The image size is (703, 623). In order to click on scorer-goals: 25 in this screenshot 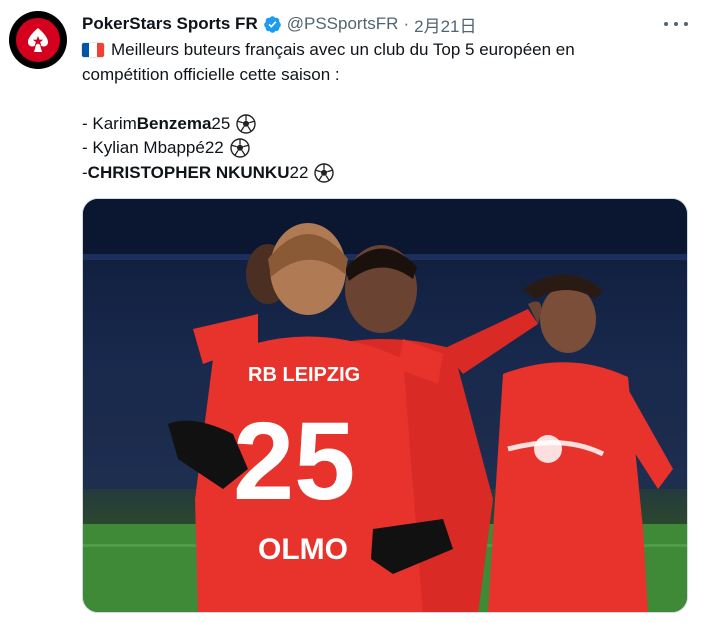, I will do `click(221, 123)`.